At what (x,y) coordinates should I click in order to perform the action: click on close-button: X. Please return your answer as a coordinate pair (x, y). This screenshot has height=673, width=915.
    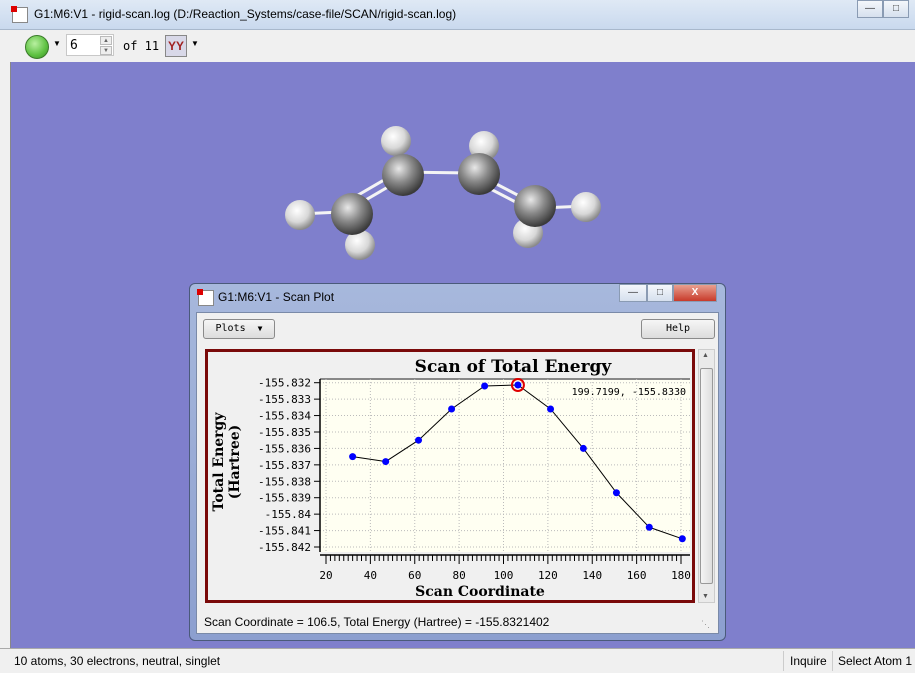
    Looking at the image, I should click on (695, 293).